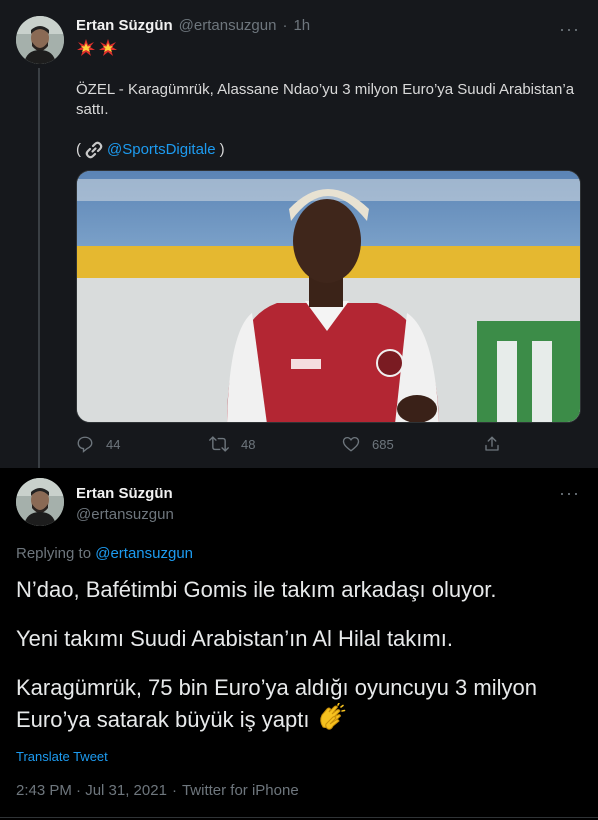 Image resolution: width=598 pixels, height=820 pixels. I want to click on replying-to: Replying to @ertansuzgun, so click(104, 553).